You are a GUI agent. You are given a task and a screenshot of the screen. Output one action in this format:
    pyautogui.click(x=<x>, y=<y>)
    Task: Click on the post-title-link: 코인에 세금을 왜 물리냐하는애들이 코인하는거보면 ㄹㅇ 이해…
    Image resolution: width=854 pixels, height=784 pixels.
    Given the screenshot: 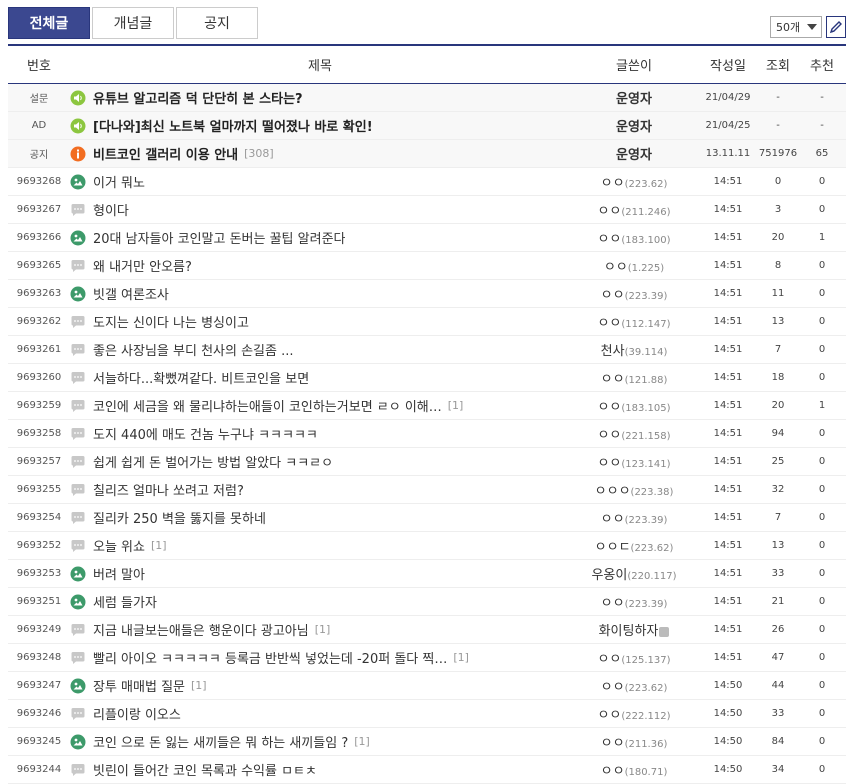 What is the action you would take?
    pyautogui.click(x=267, y=405)
    